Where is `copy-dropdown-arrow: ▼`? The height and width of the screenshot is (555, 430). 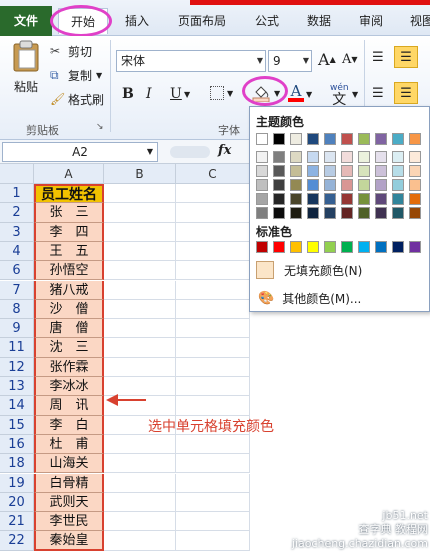
copy-dropdown-arrow: ▼ is located at coordinates (99, 75).